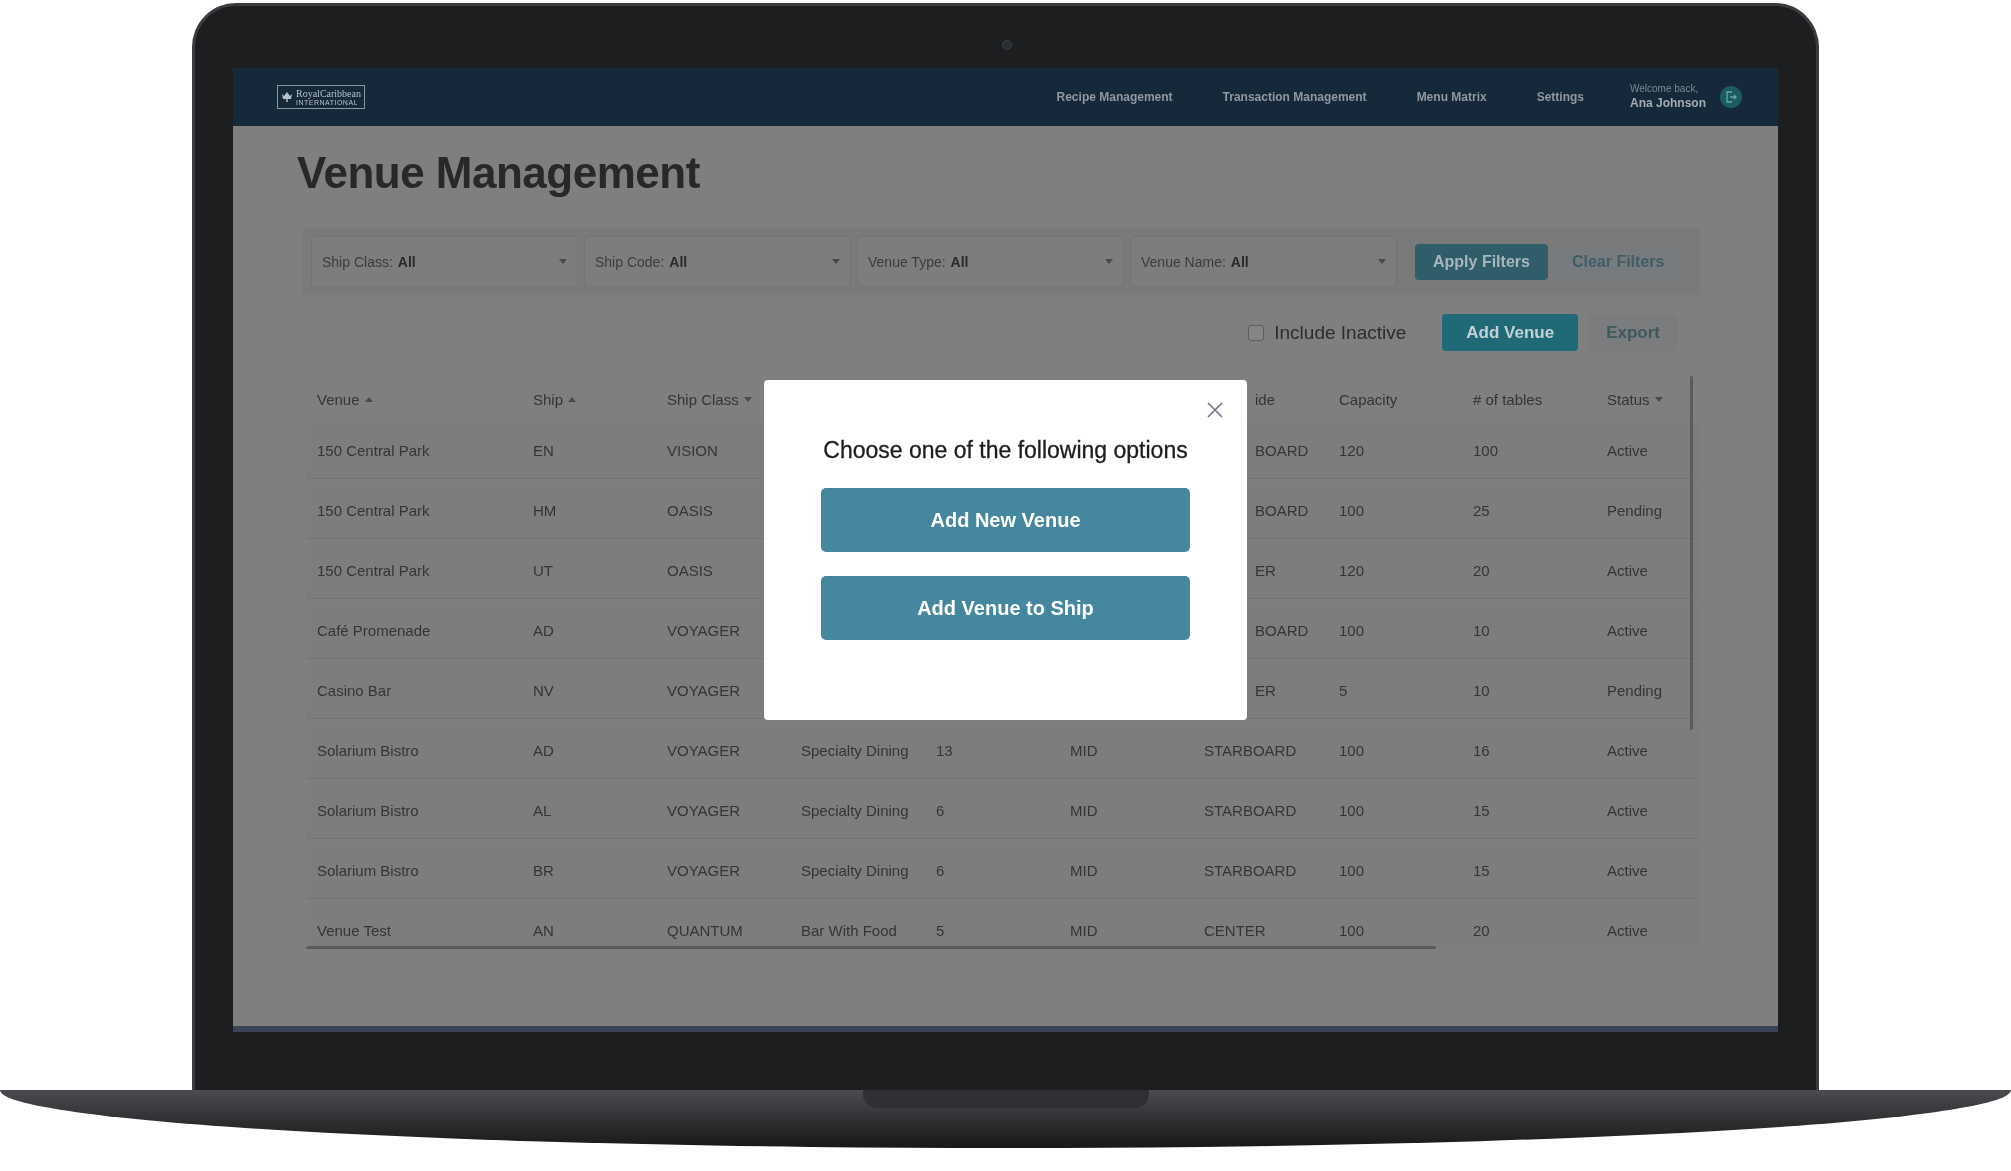 This screenshot has height=1171, width=2011. Describe the element at coordinates (1265, 690) in the screenshot. I see `table-cell: ER` at that location.